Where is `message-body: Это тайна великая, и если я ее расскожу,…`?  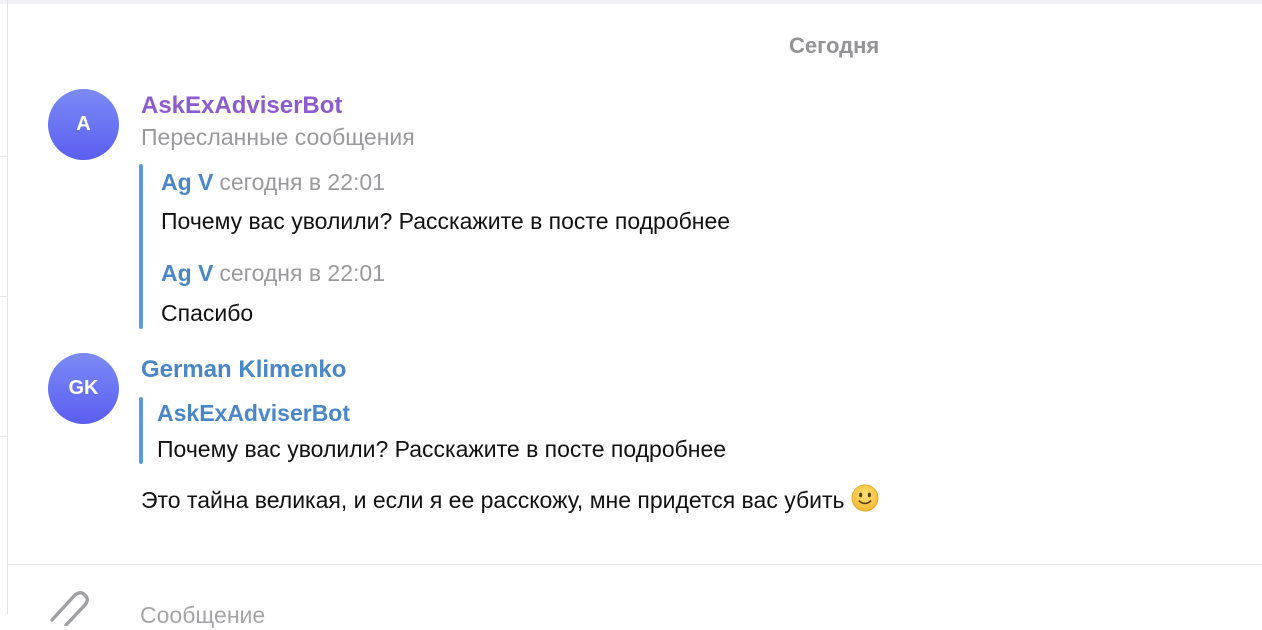 message-body: Это тайна великая, и если я ее расскожу,… is located at coordinates (493, 500).